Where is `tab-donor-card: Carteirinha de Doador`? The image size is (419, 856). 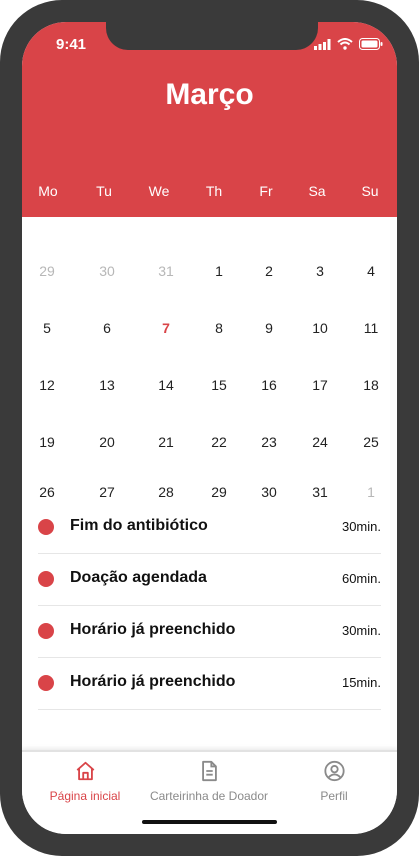 tab-donor-card: Carteirinha de Doador is located at coordinates (209, 781).